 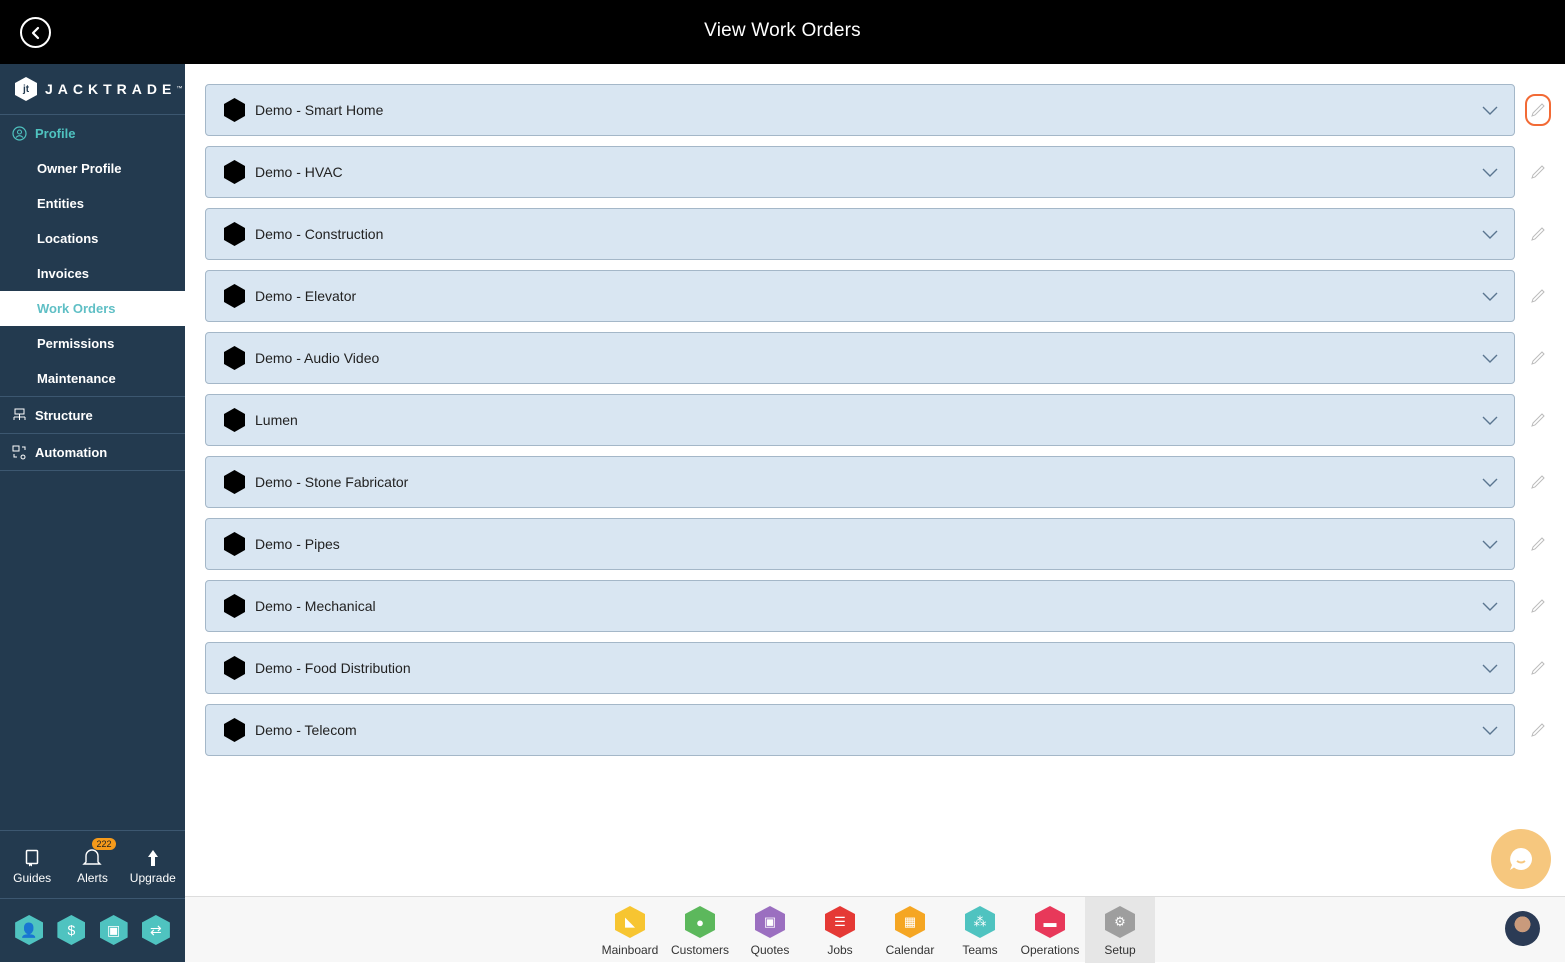 What do you see at coordinates (860, 110) in the screenshot?
I see `work-order-row: Demo - Smart Home` at bounding box center [860, 110].